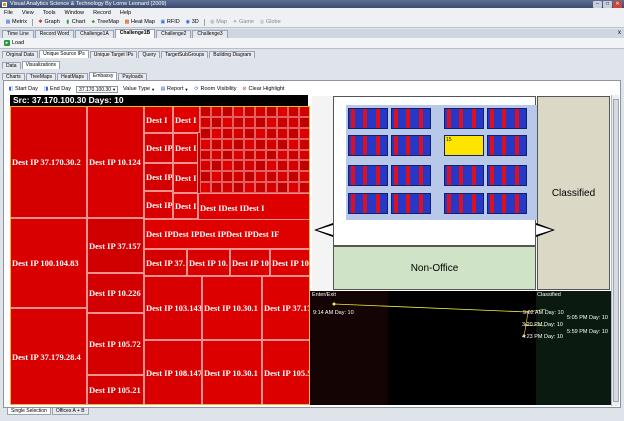 The image size is (624, 421). I want to click on treemap-cell: Dest I, so click(158, 119).